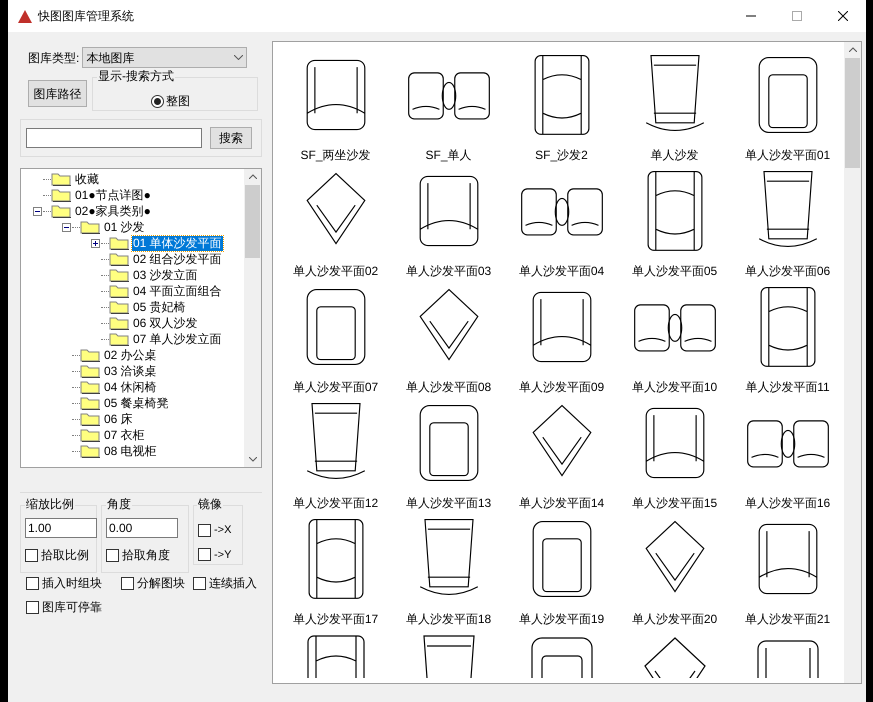  Describe the element at coordinates (561, 619) in the screenshot. I see `thumbnail-label: 单人沙发平面19` at that location.